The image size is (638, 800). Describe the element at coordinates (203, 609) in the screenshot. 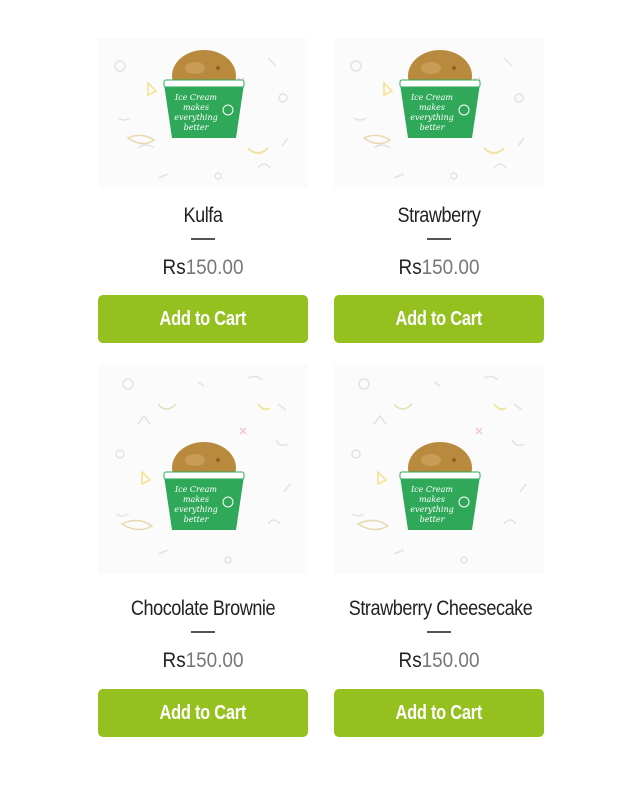

I see `product-title: Chocolate Brownie` at that location.